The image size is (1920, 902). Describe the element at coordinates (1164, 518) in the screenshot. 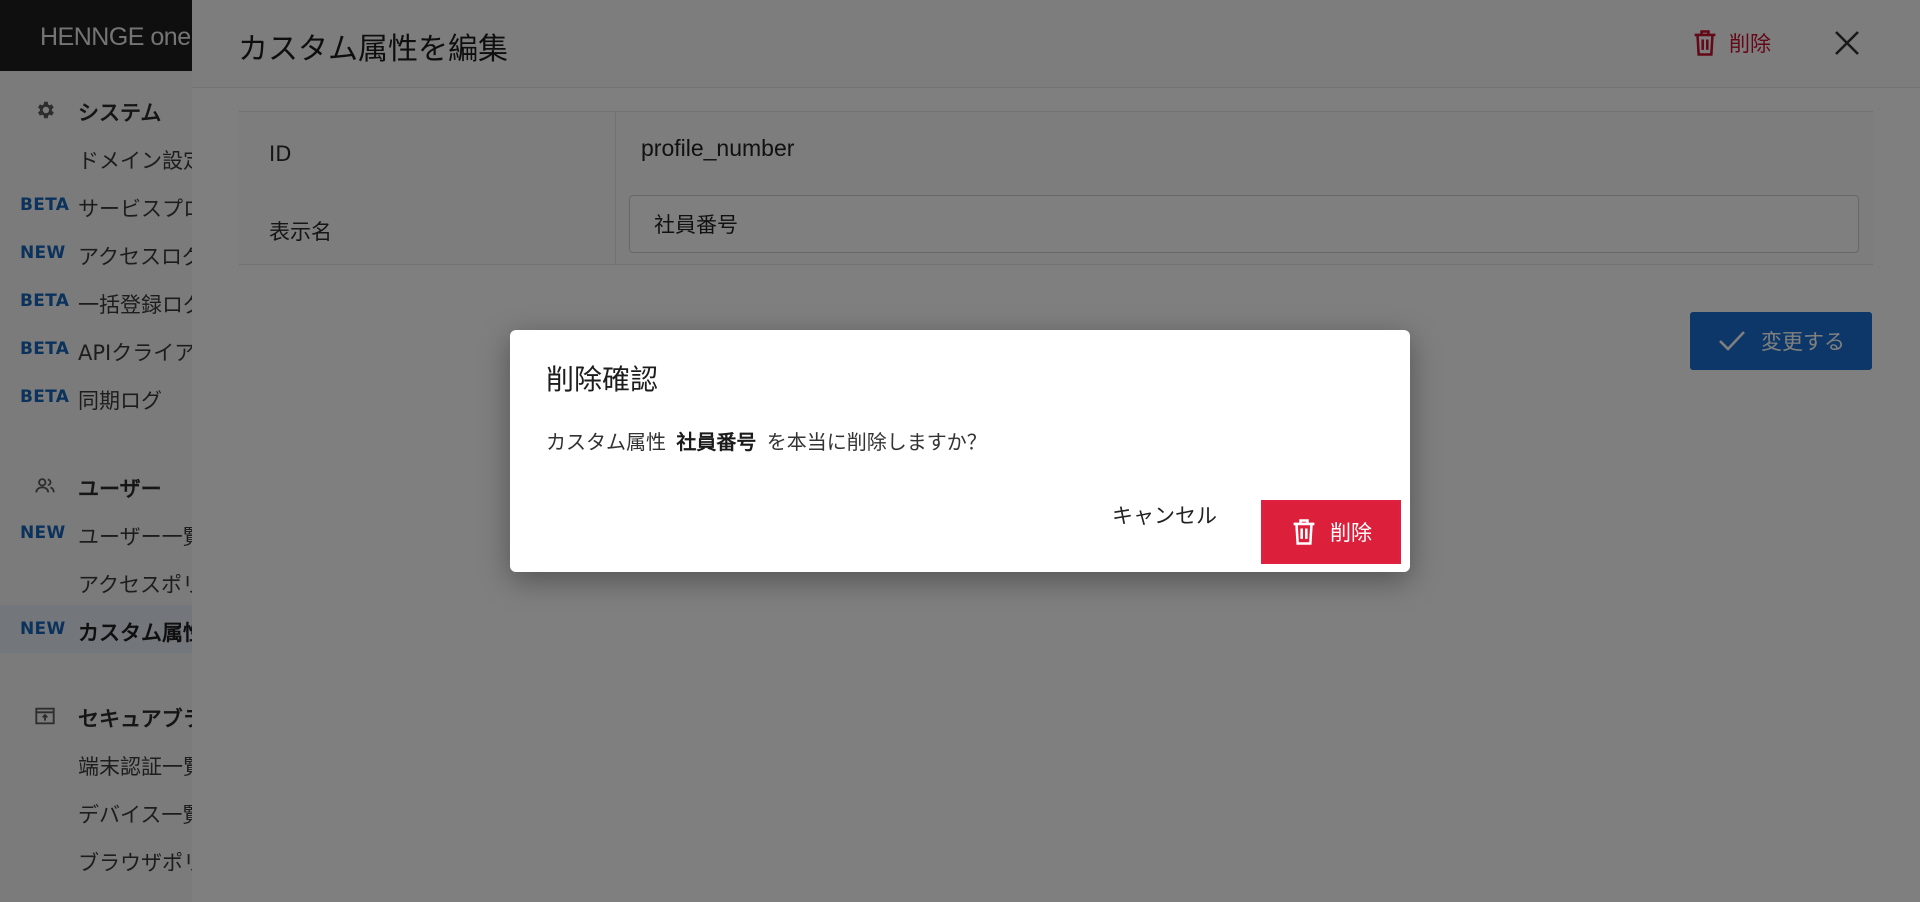

I see `cancel-button: キャンセル` at that location.